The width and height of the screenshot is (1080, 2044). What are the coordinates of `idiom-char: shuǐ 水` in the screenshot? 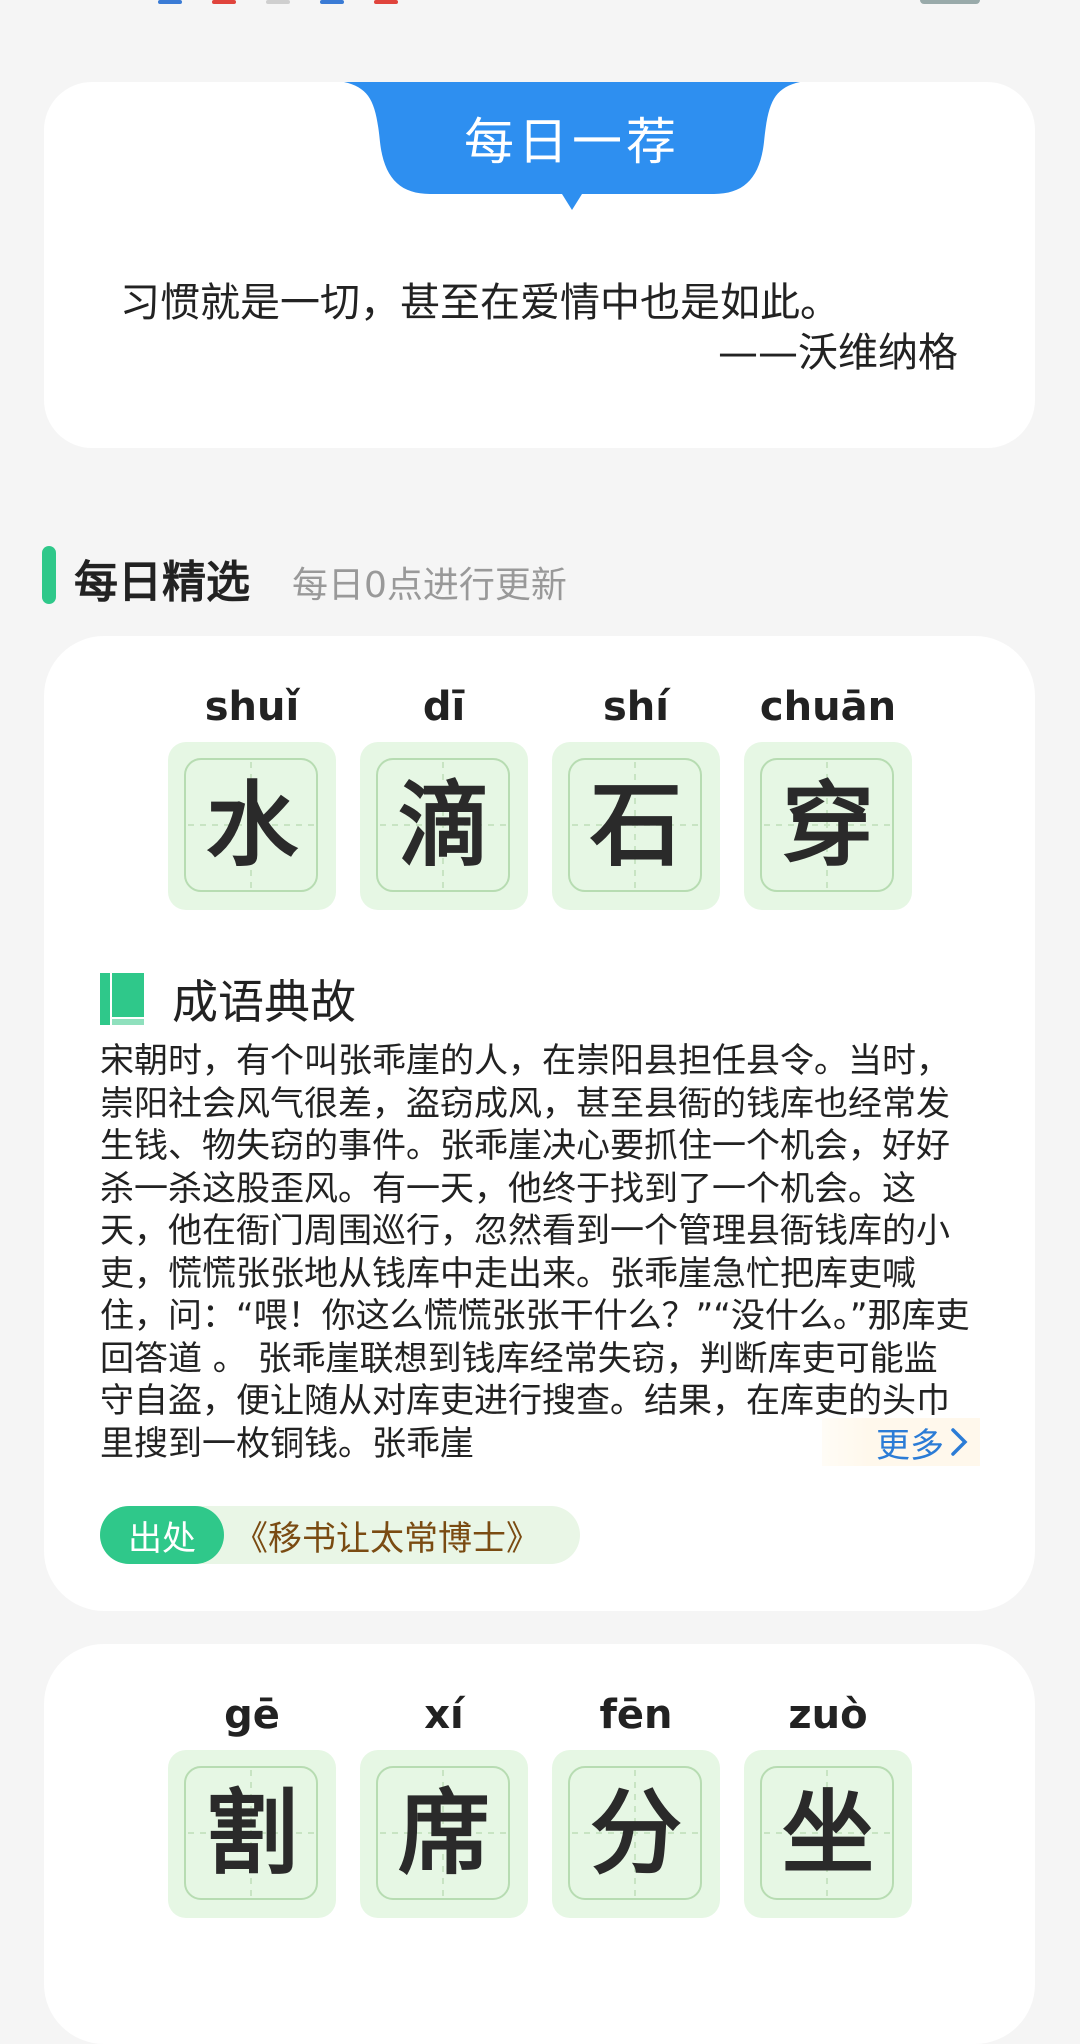 It's located at (252, 791).